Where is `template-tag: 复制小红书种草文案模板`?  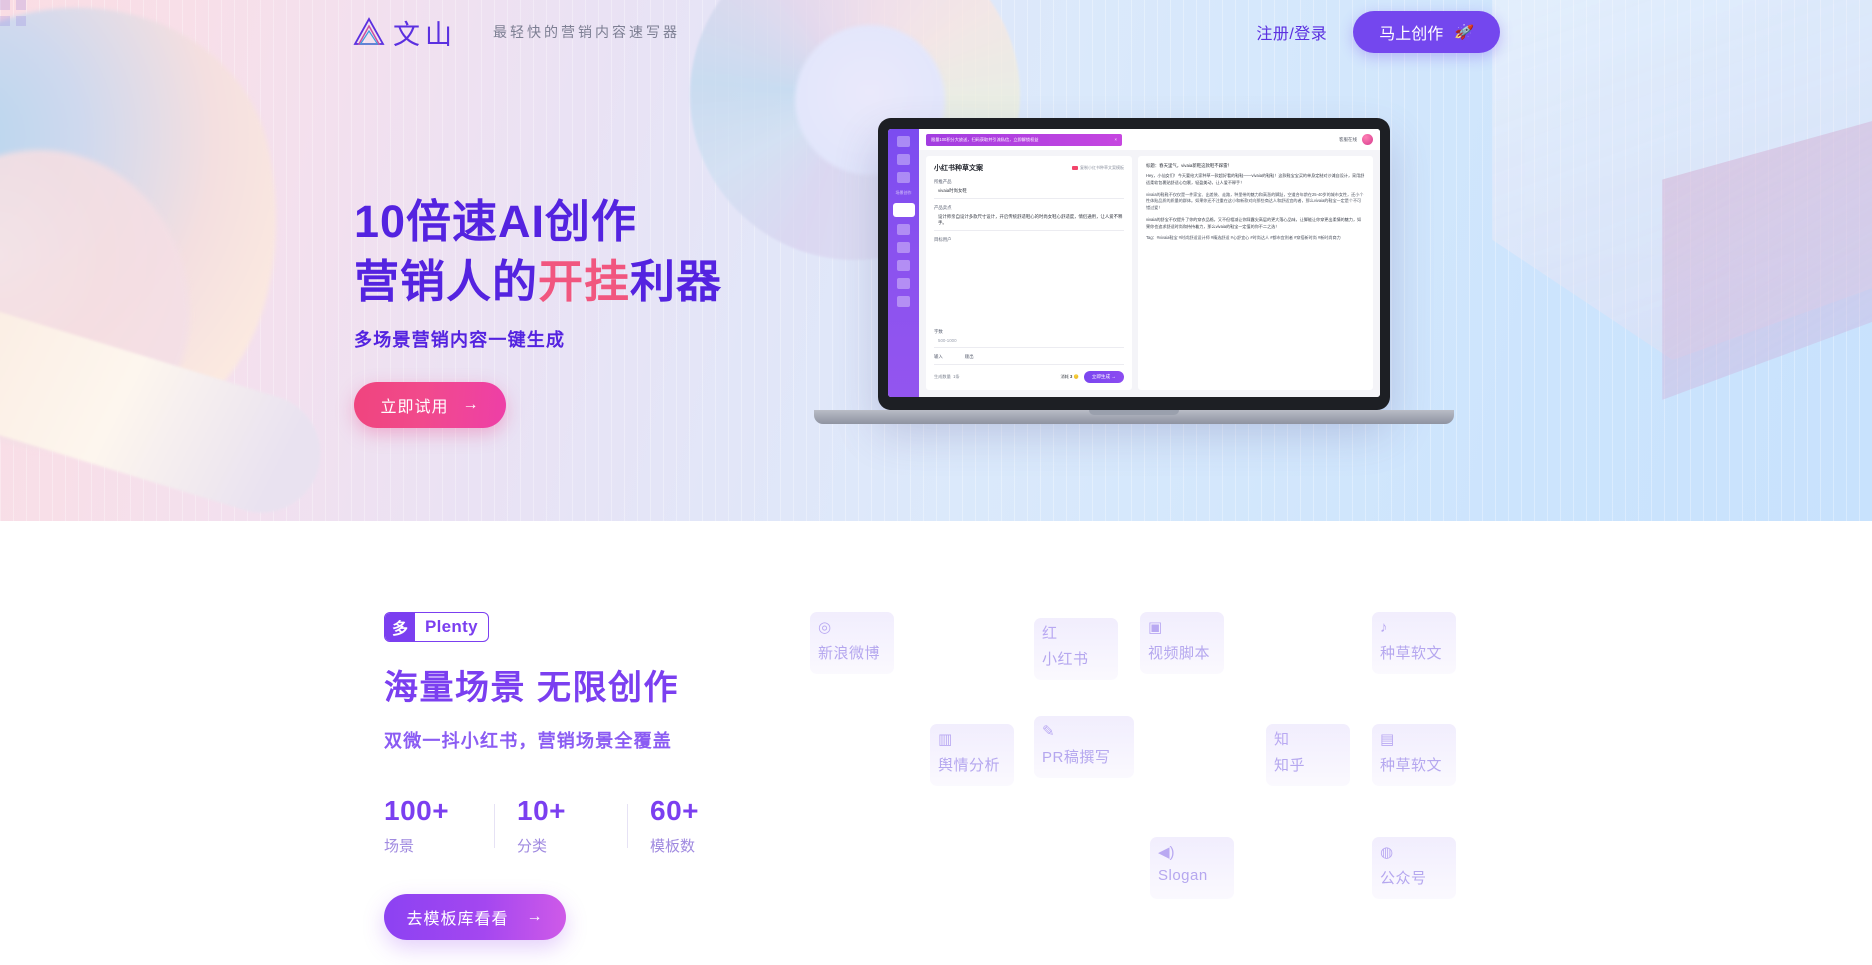 template-tag: 复制小红书种草文案模板 is located at coordinates (1098, 168).